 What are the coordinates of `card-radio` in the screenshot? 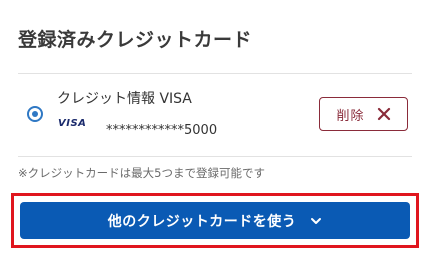 It's located at (35, 114).